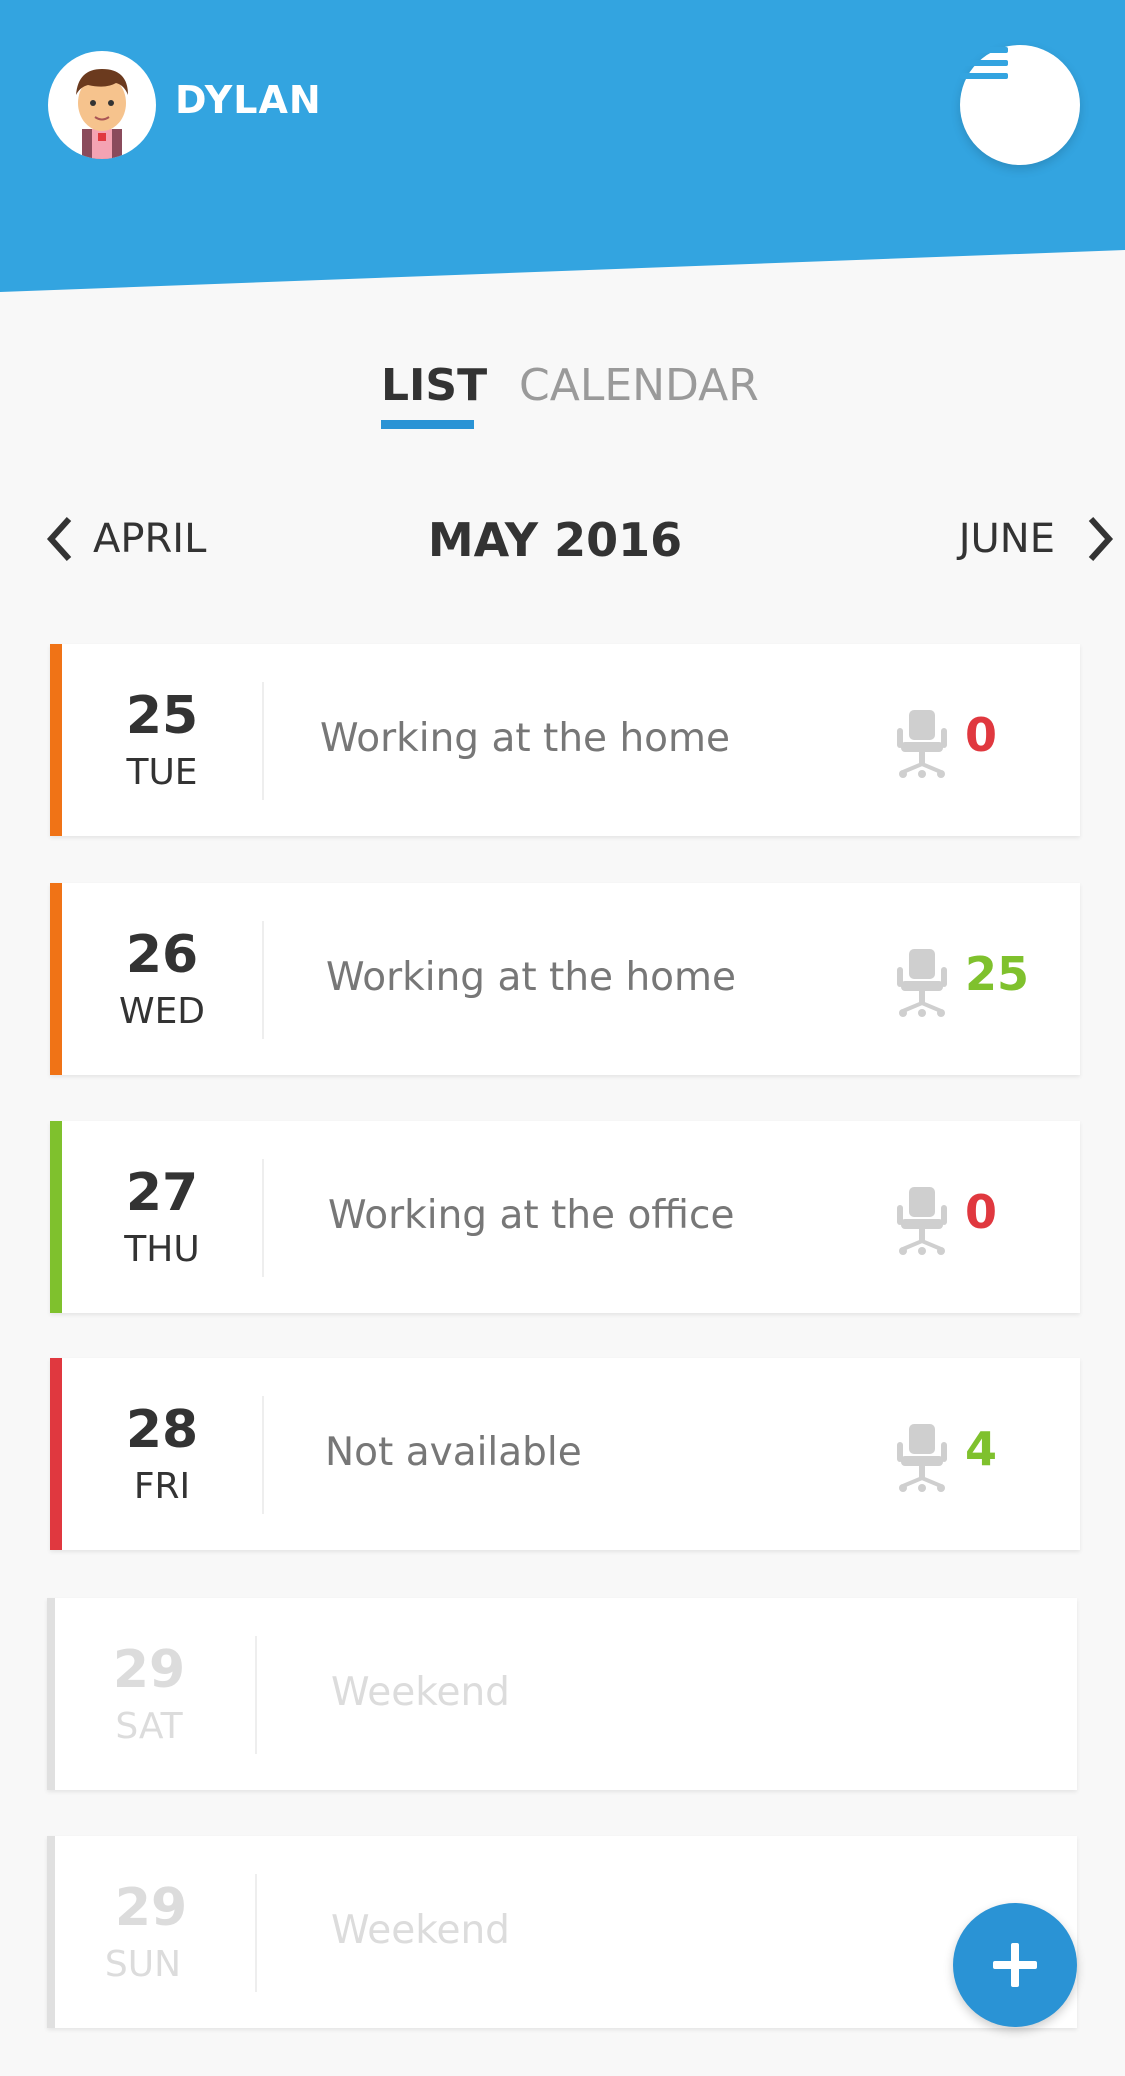  What do you see at coordinates (149, 1726) in the screenshot?
I see `day-of-week: SAT` at bounding box center [149, 1726].